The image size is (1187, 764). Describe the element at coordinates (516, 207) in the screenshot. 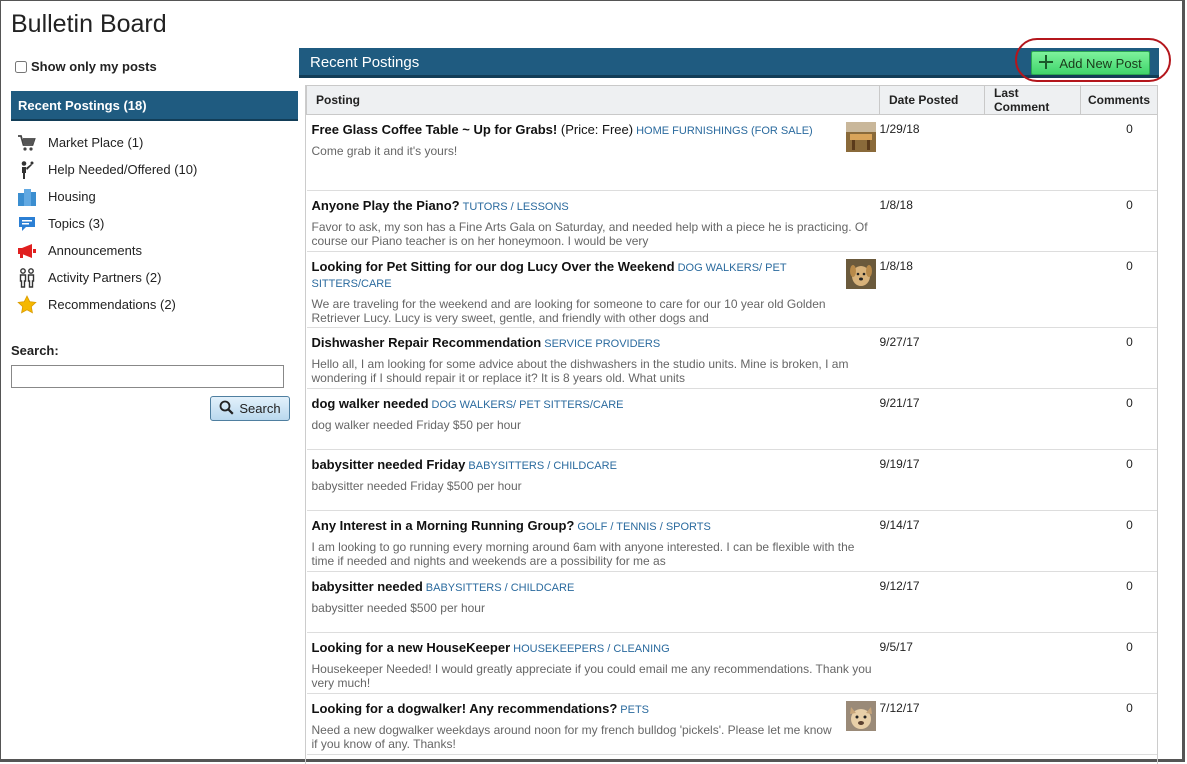

I see `post-category-link: TUTORS / LESSONS` at that location.